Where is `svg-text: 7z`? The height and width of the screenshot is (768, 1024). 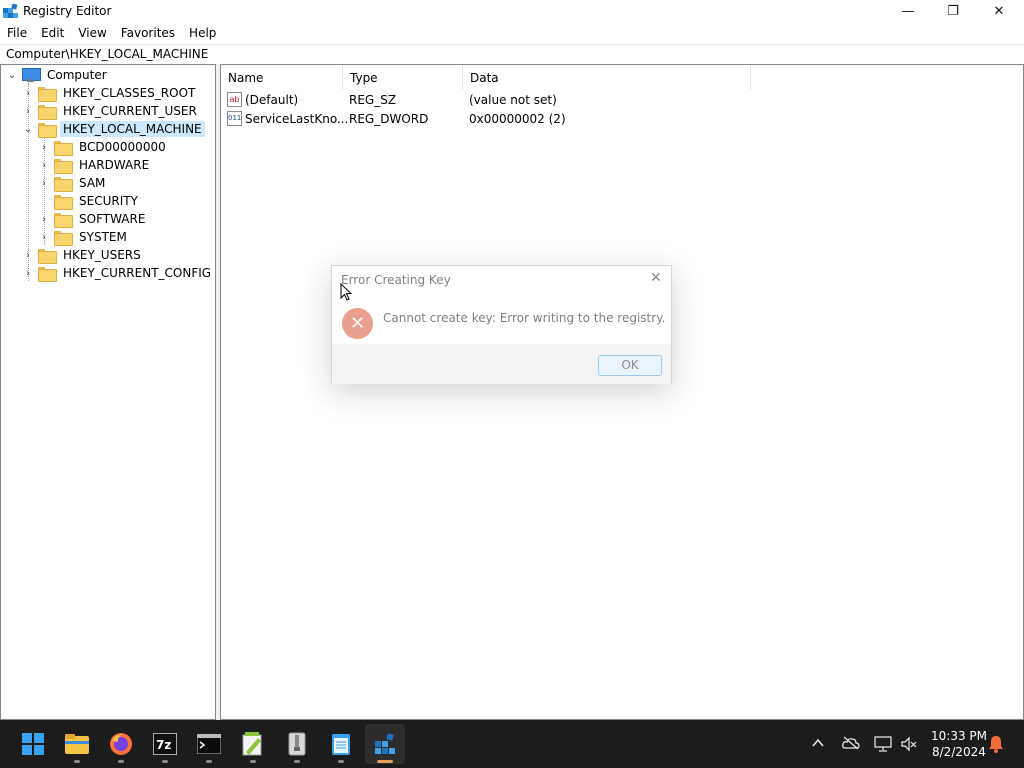 svg-text: 7z is located at coordinates (163, 745).